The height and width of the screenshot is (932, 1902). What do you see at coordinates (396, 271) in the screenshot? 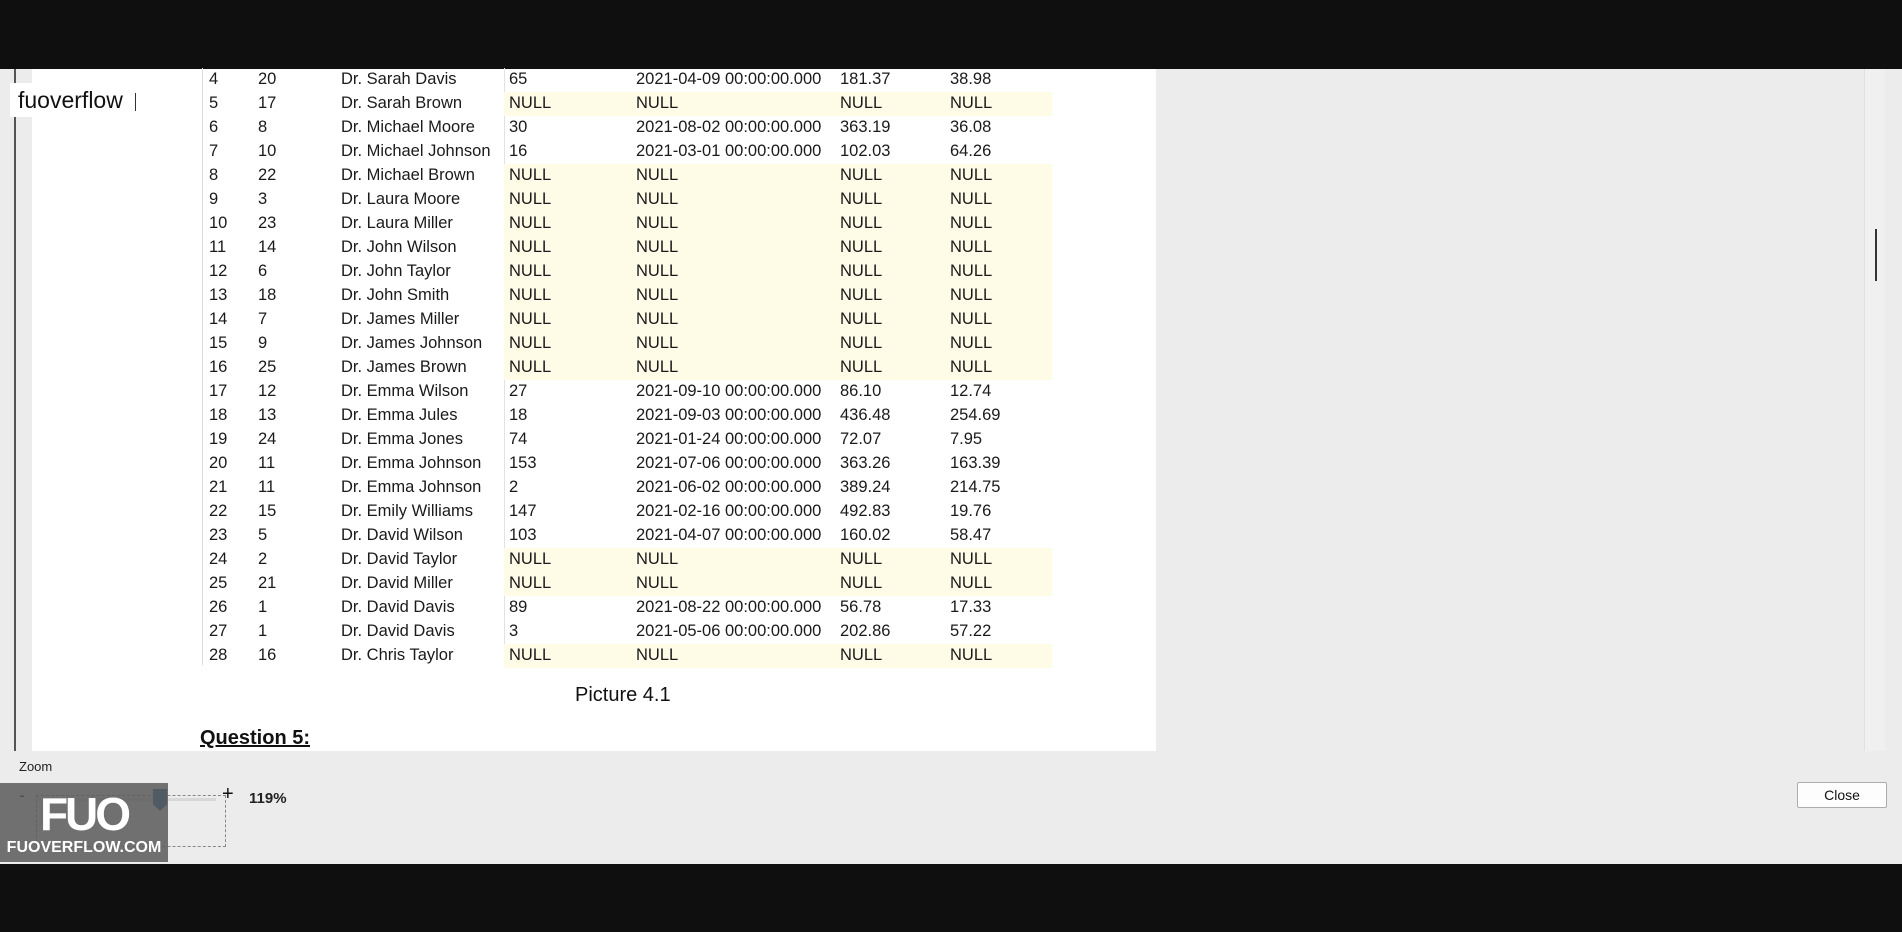
I see `table-cell: Dr. John Taylor` at bounding box center [396, 271].